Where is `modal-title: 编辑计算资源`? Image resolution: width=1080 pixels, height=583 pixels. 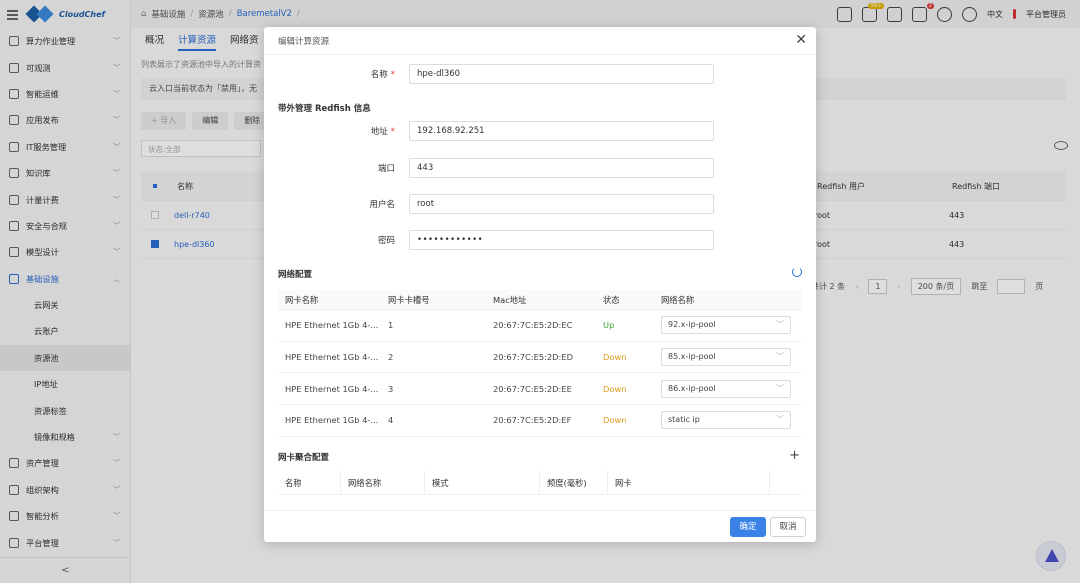 modal-title: 编辑计算资源 is located at coordinates (540, 41).